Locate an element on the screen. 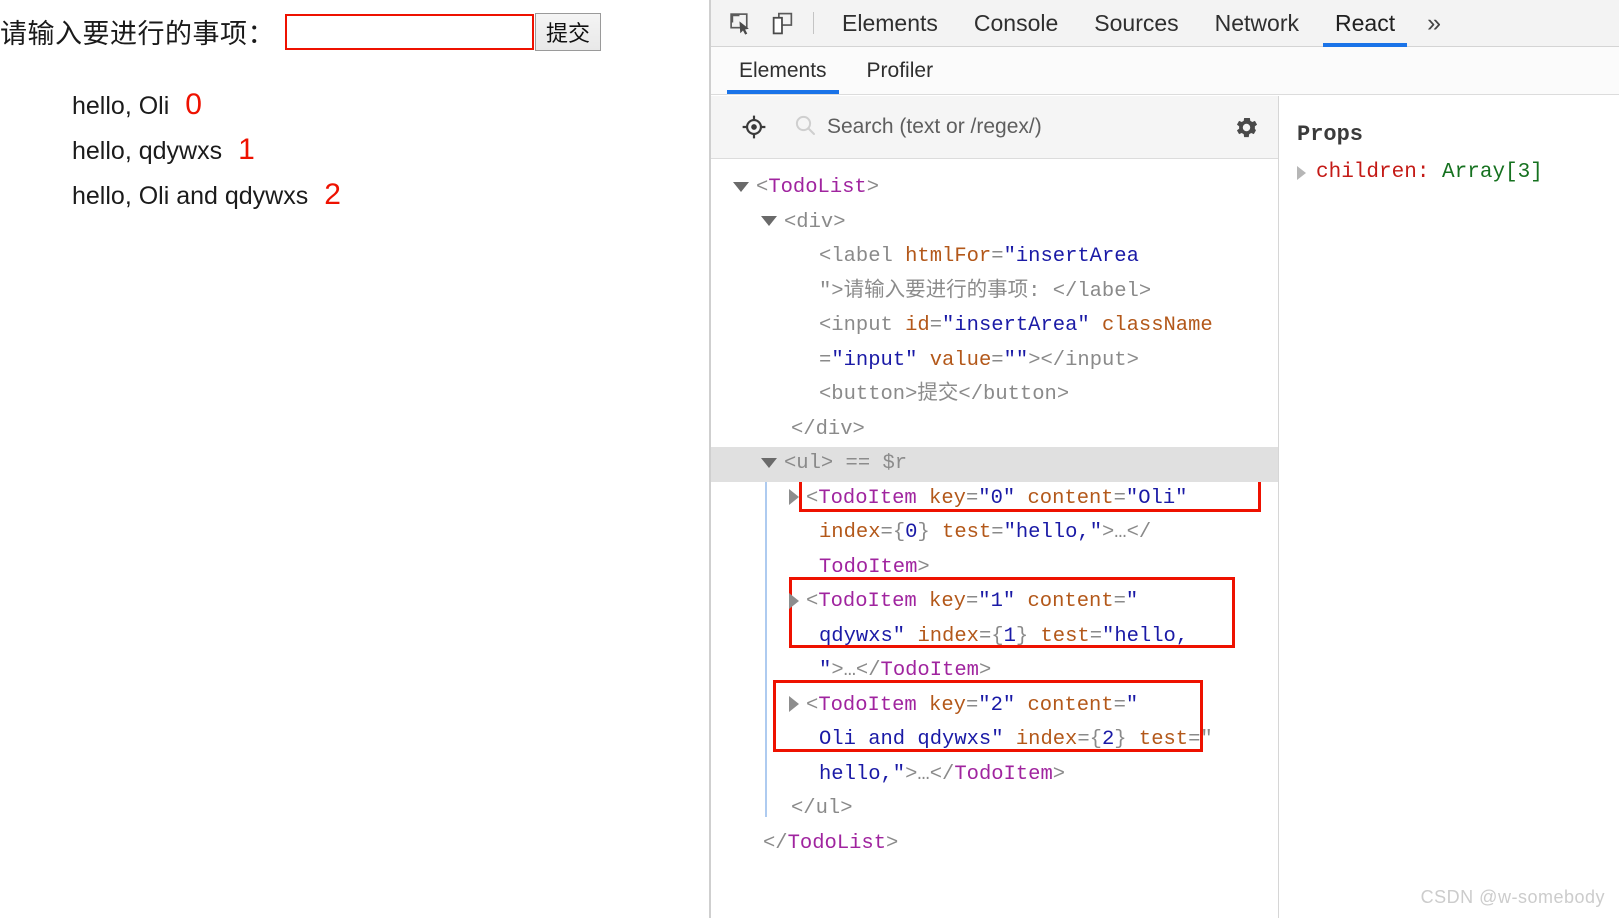 This screenshot has height=918, width=1619. prop-key: children: is located at coordinates (1373, 172).